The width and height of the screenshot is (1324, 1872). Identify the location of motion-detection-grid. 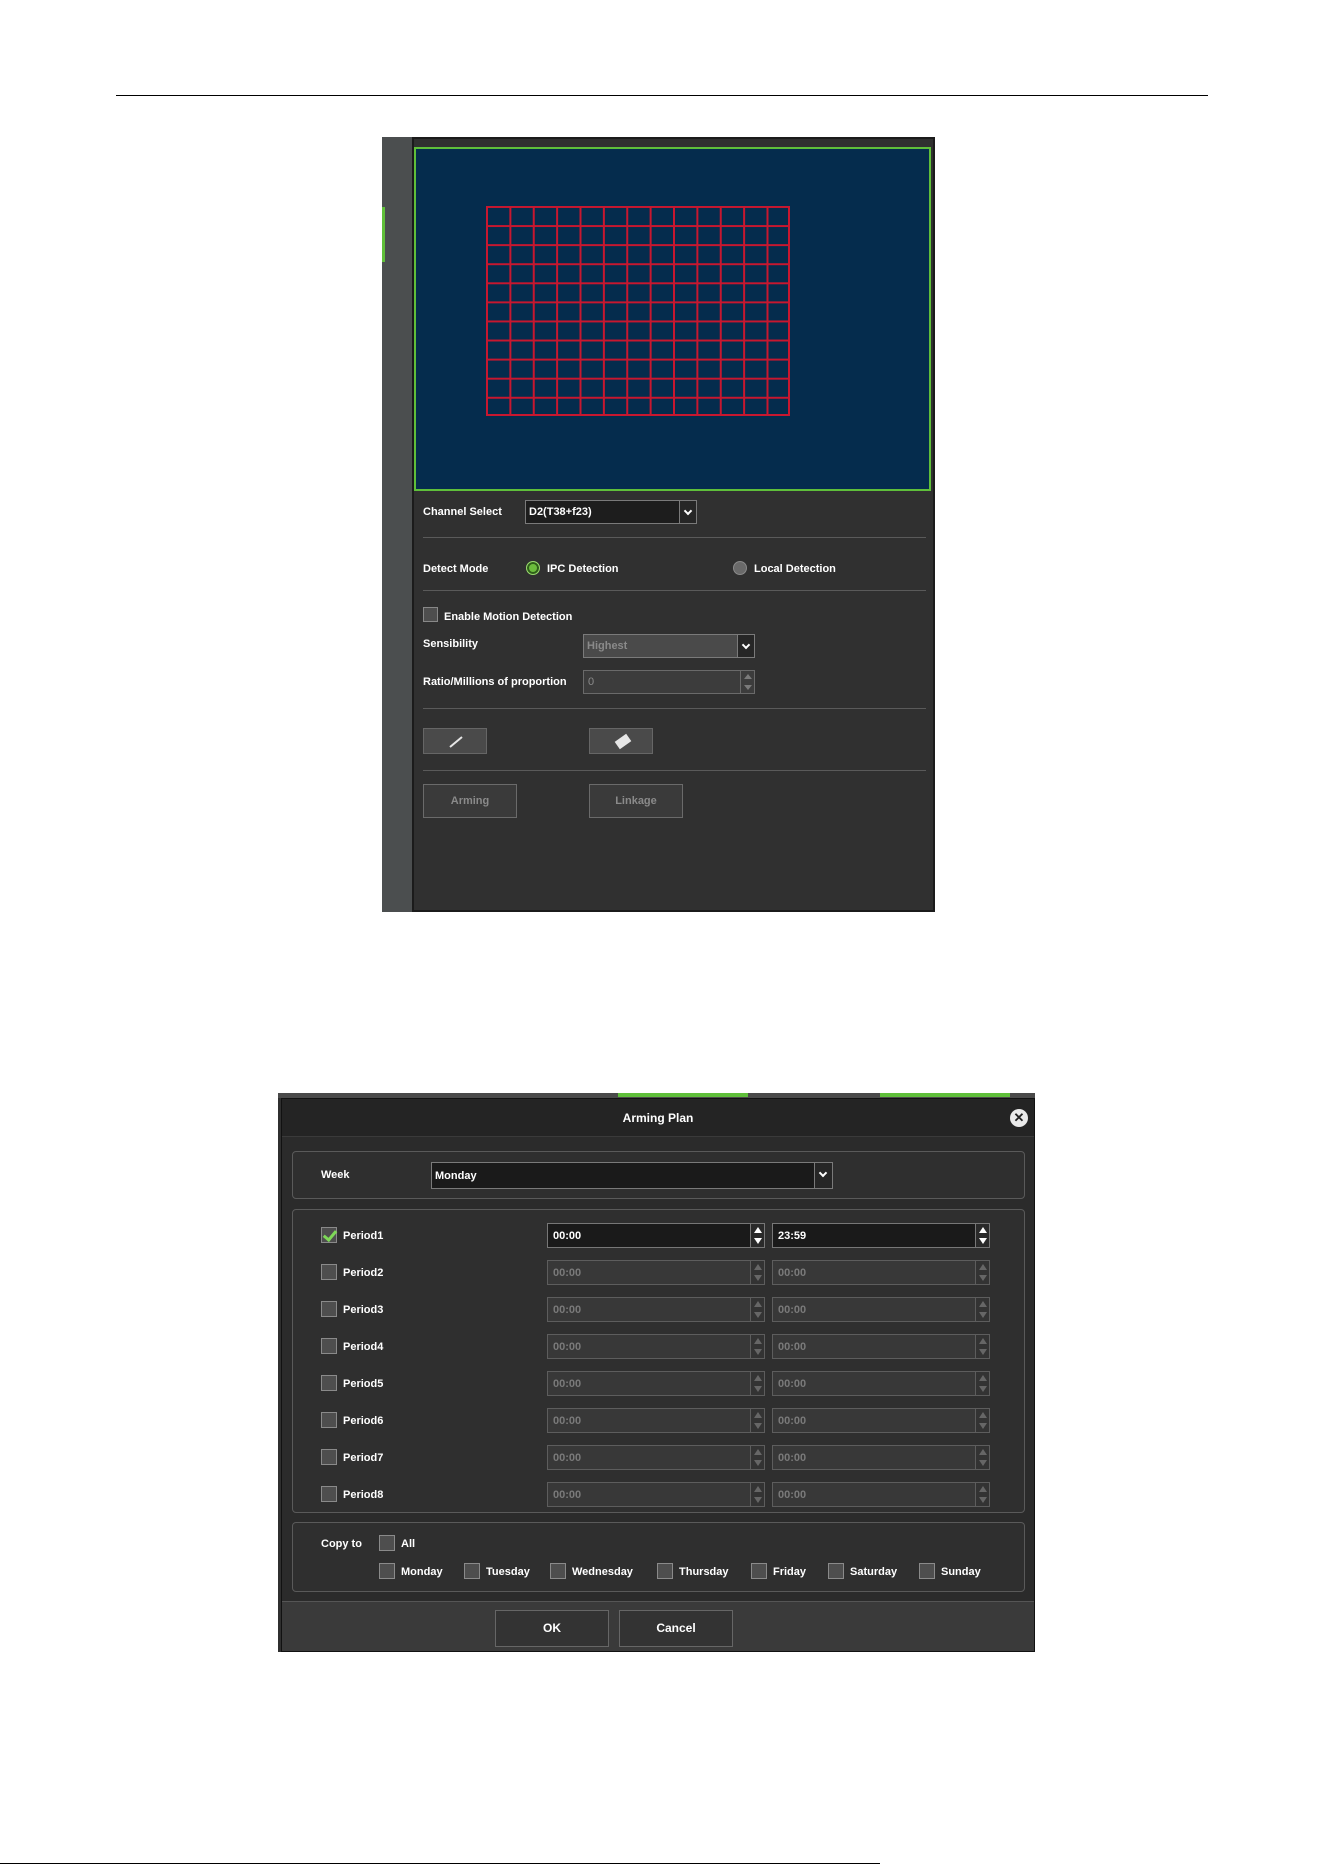
(638, 311).